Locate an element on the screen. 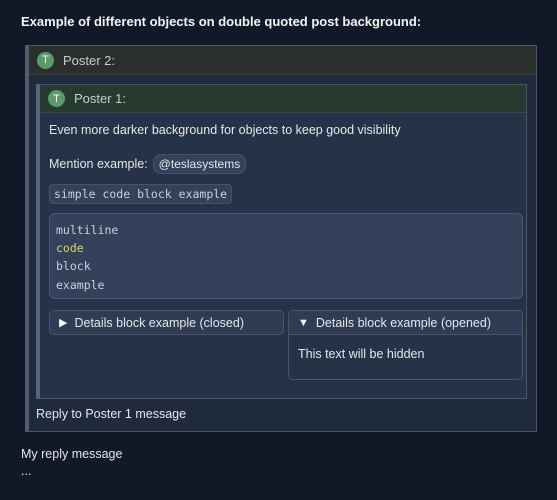 This screenshot has height=500, width=557. mention-link: @teslasystems is located at coordinates (199, 164).